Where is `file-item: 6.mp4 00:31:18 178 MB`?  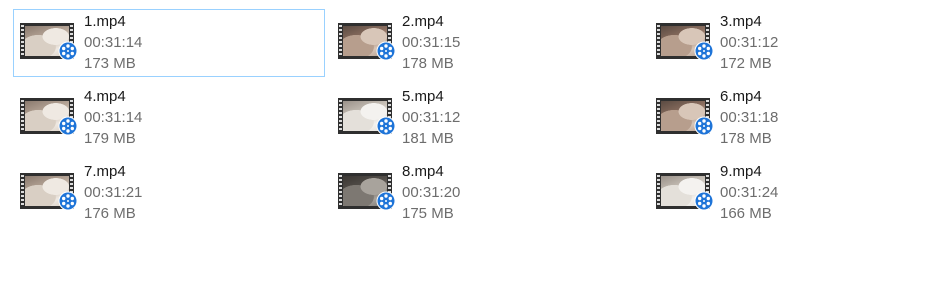
file-item: 6.mp4 00:31:18 178 MB is located at coordinates (798, 118).